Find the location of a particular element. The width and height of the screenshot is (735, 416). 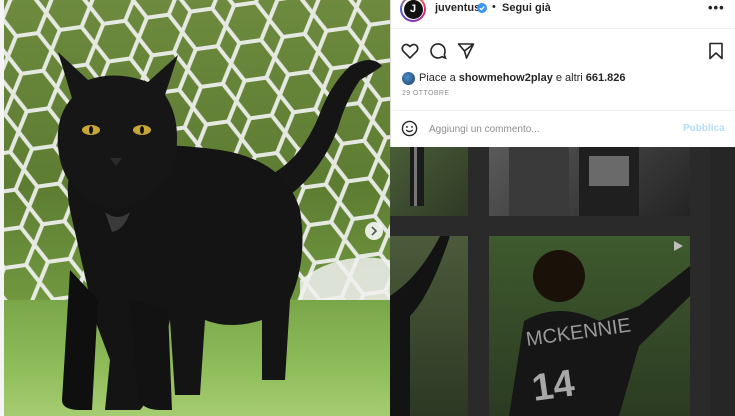

following-button: Segui già is located at coordinates (526, 8).